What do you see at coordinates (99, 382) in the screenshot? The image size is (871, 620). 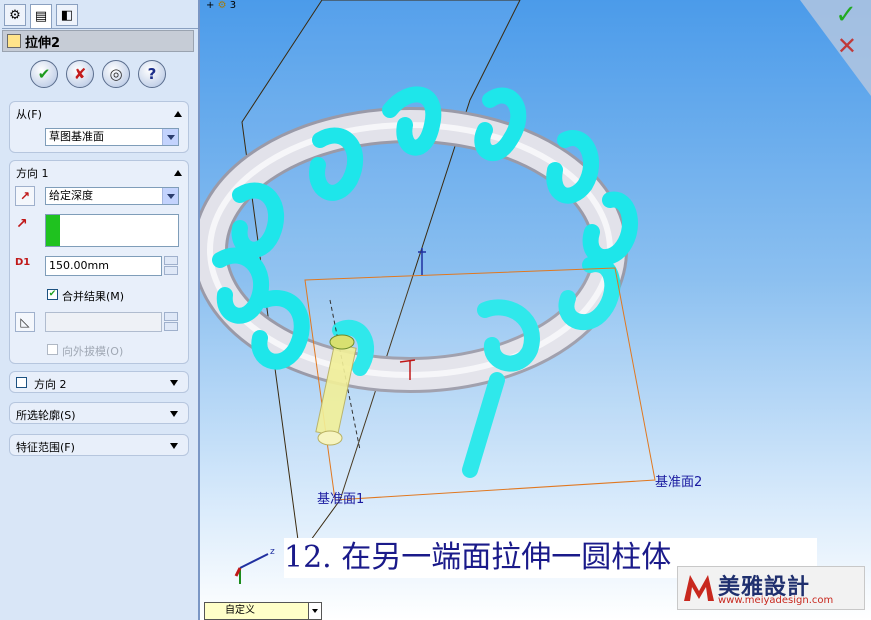 I see `direction2-group: 方向 2` at bounding box center [99, 382].